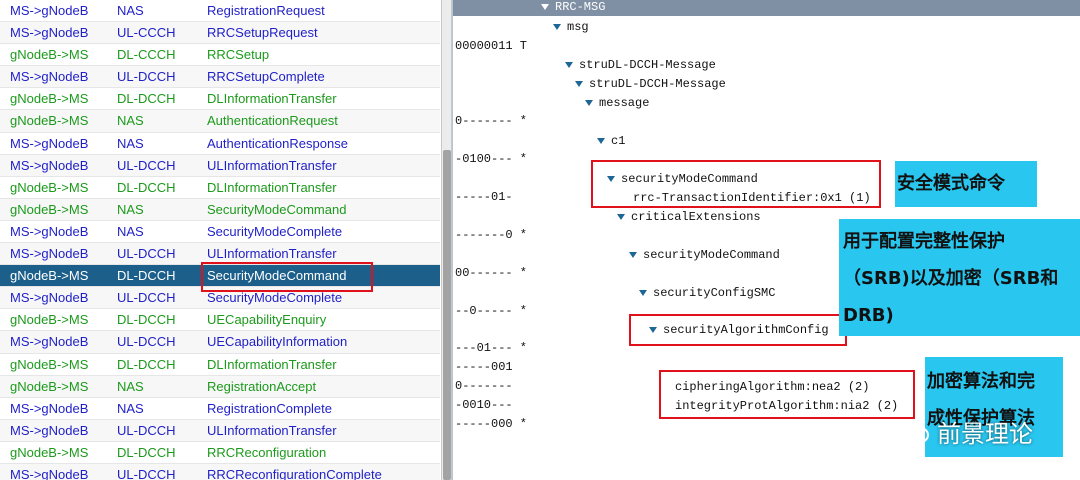 This screenshot has width=1080, height=480. I want to click on message-row: gNodeB->MS DL-DCCH UECapabilityEnquiry, so click(220, 320).